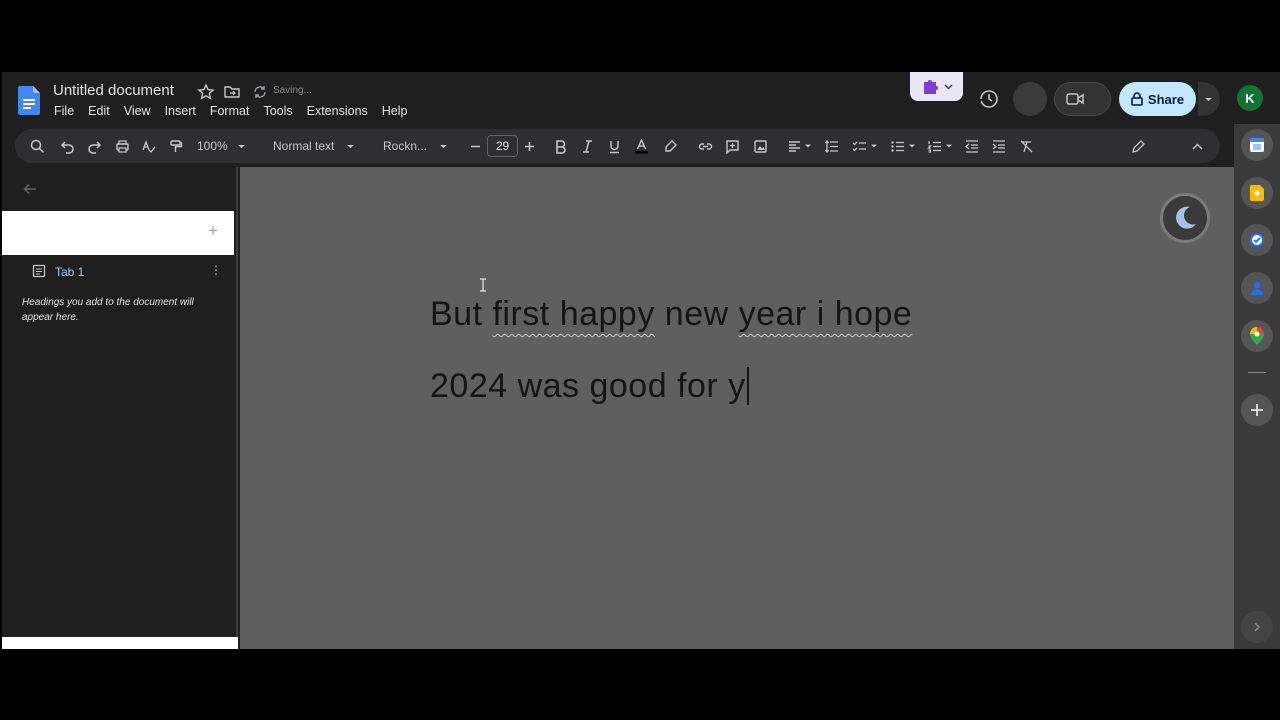 Image resolution: width=1280 pixels, height=720 pixels. I want to click on show-side-panel-icon, so click(1257, 627).